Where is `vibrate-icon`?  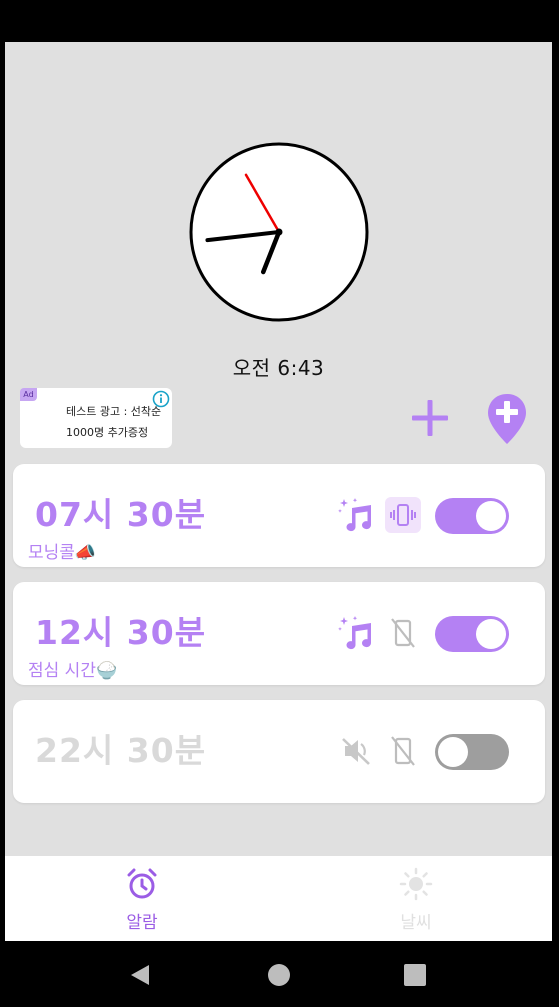
vibrate-icon is located at coordinates (403, 515).